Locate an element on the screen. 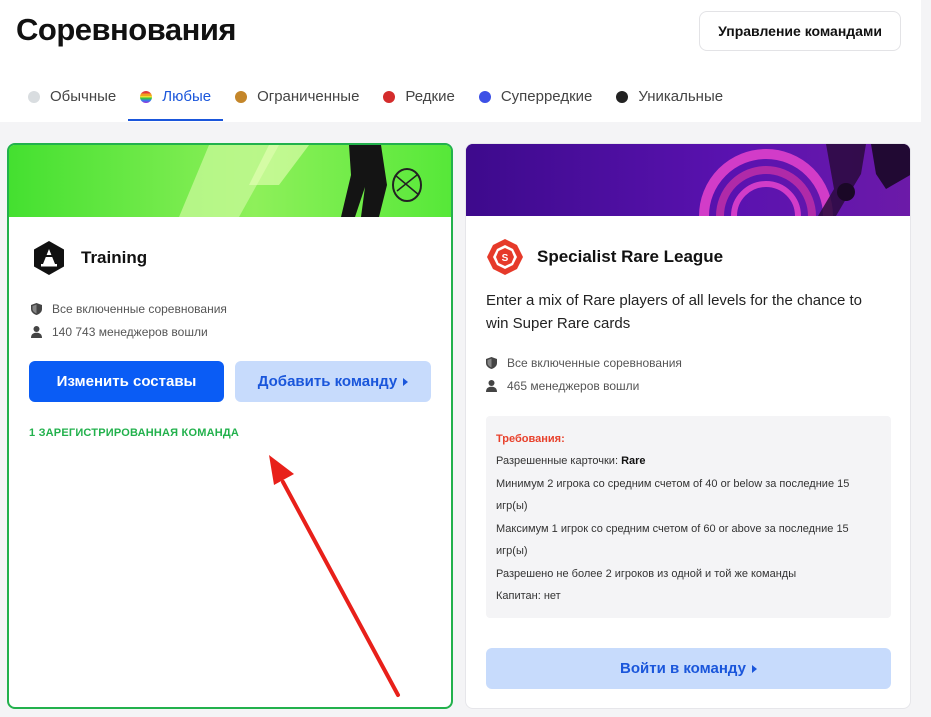 The image size is (931, 717). join-team-label: Войти в команду is located at coordinates (683, 668).